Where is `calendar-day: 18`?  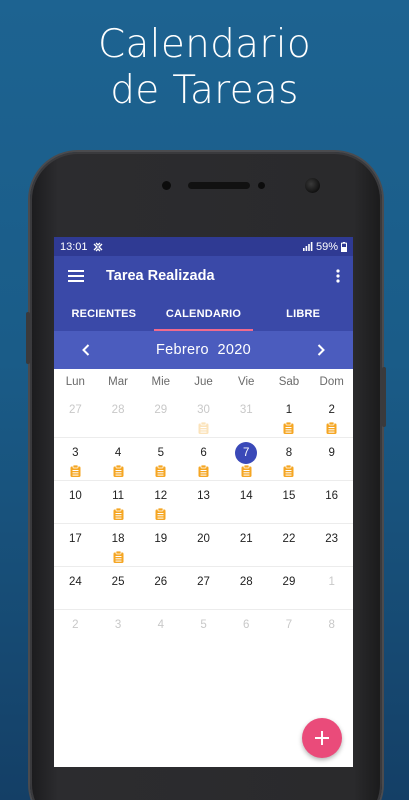
calendar-day: 18 is located at coordinates (118, 545).